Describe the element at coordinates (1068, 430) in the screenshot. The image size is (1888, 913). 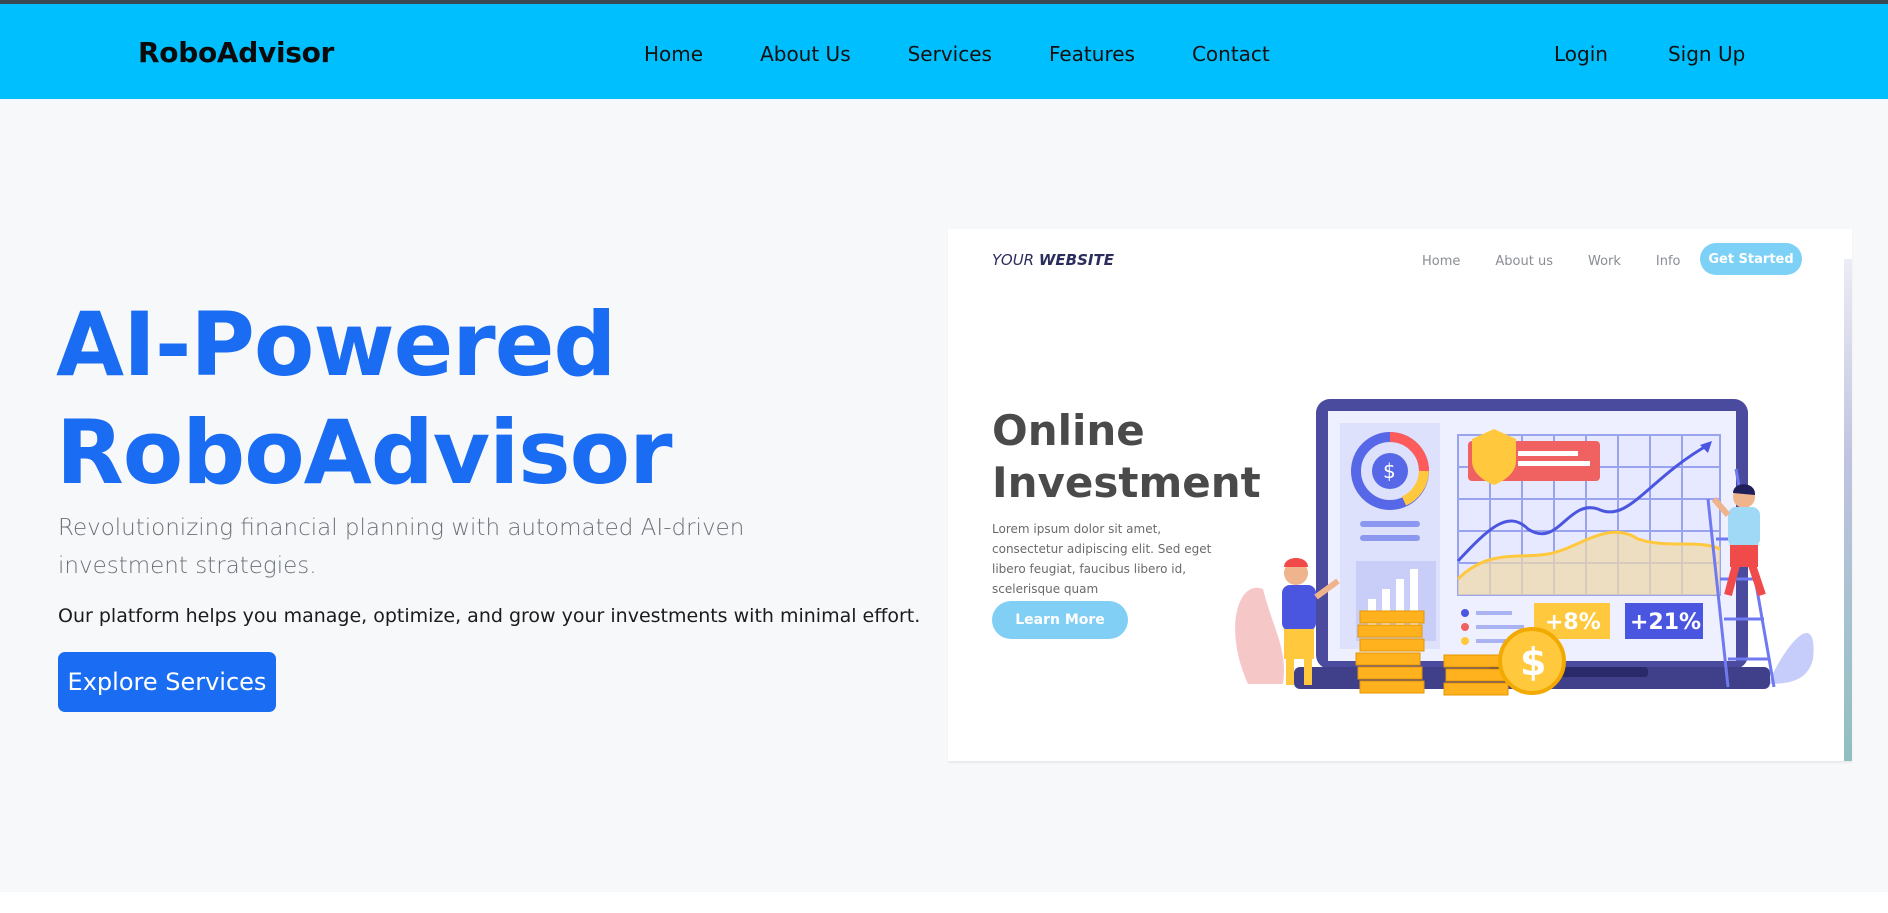
I see `illustration-heading-line1: Online` at that location.